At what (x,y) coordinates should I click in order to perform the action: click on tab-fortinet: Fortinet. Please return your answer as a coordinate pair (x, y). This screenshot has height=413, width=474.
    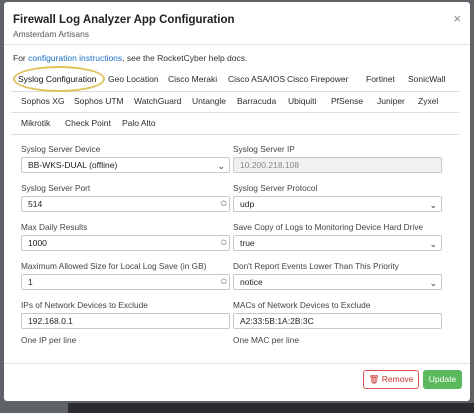
    Looking at the image, I should click on (380, 79).